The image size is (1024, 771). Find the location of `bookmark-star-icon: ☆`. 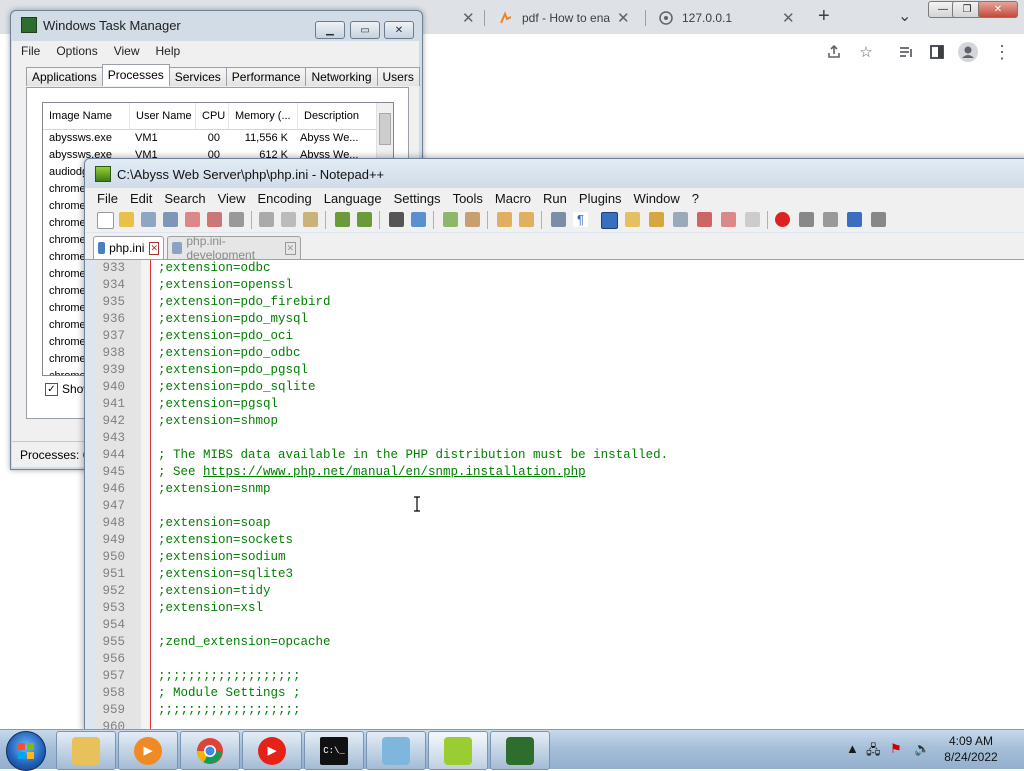

bookmark-star-icon: ☆ is located at coordinates (866, 52).